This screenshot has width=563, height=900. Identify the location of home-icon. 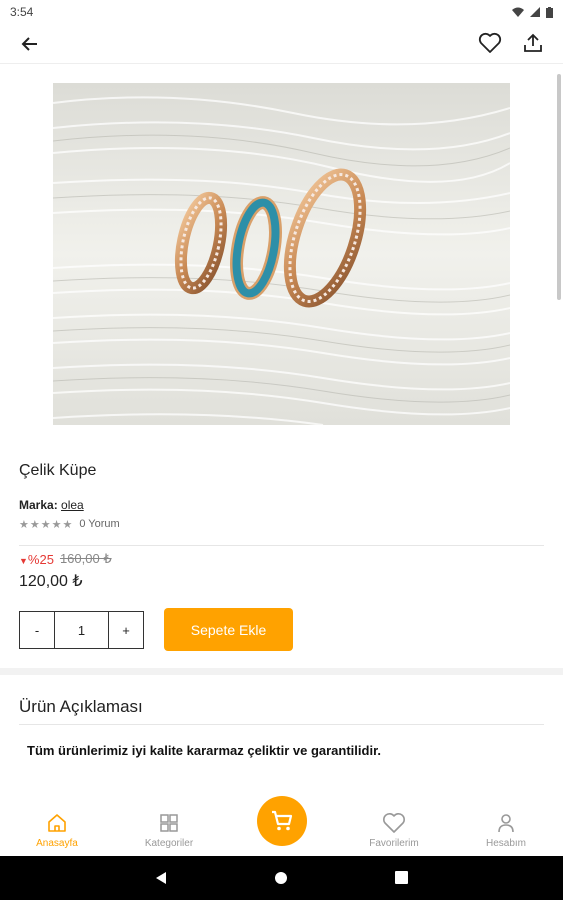
(57, 823).